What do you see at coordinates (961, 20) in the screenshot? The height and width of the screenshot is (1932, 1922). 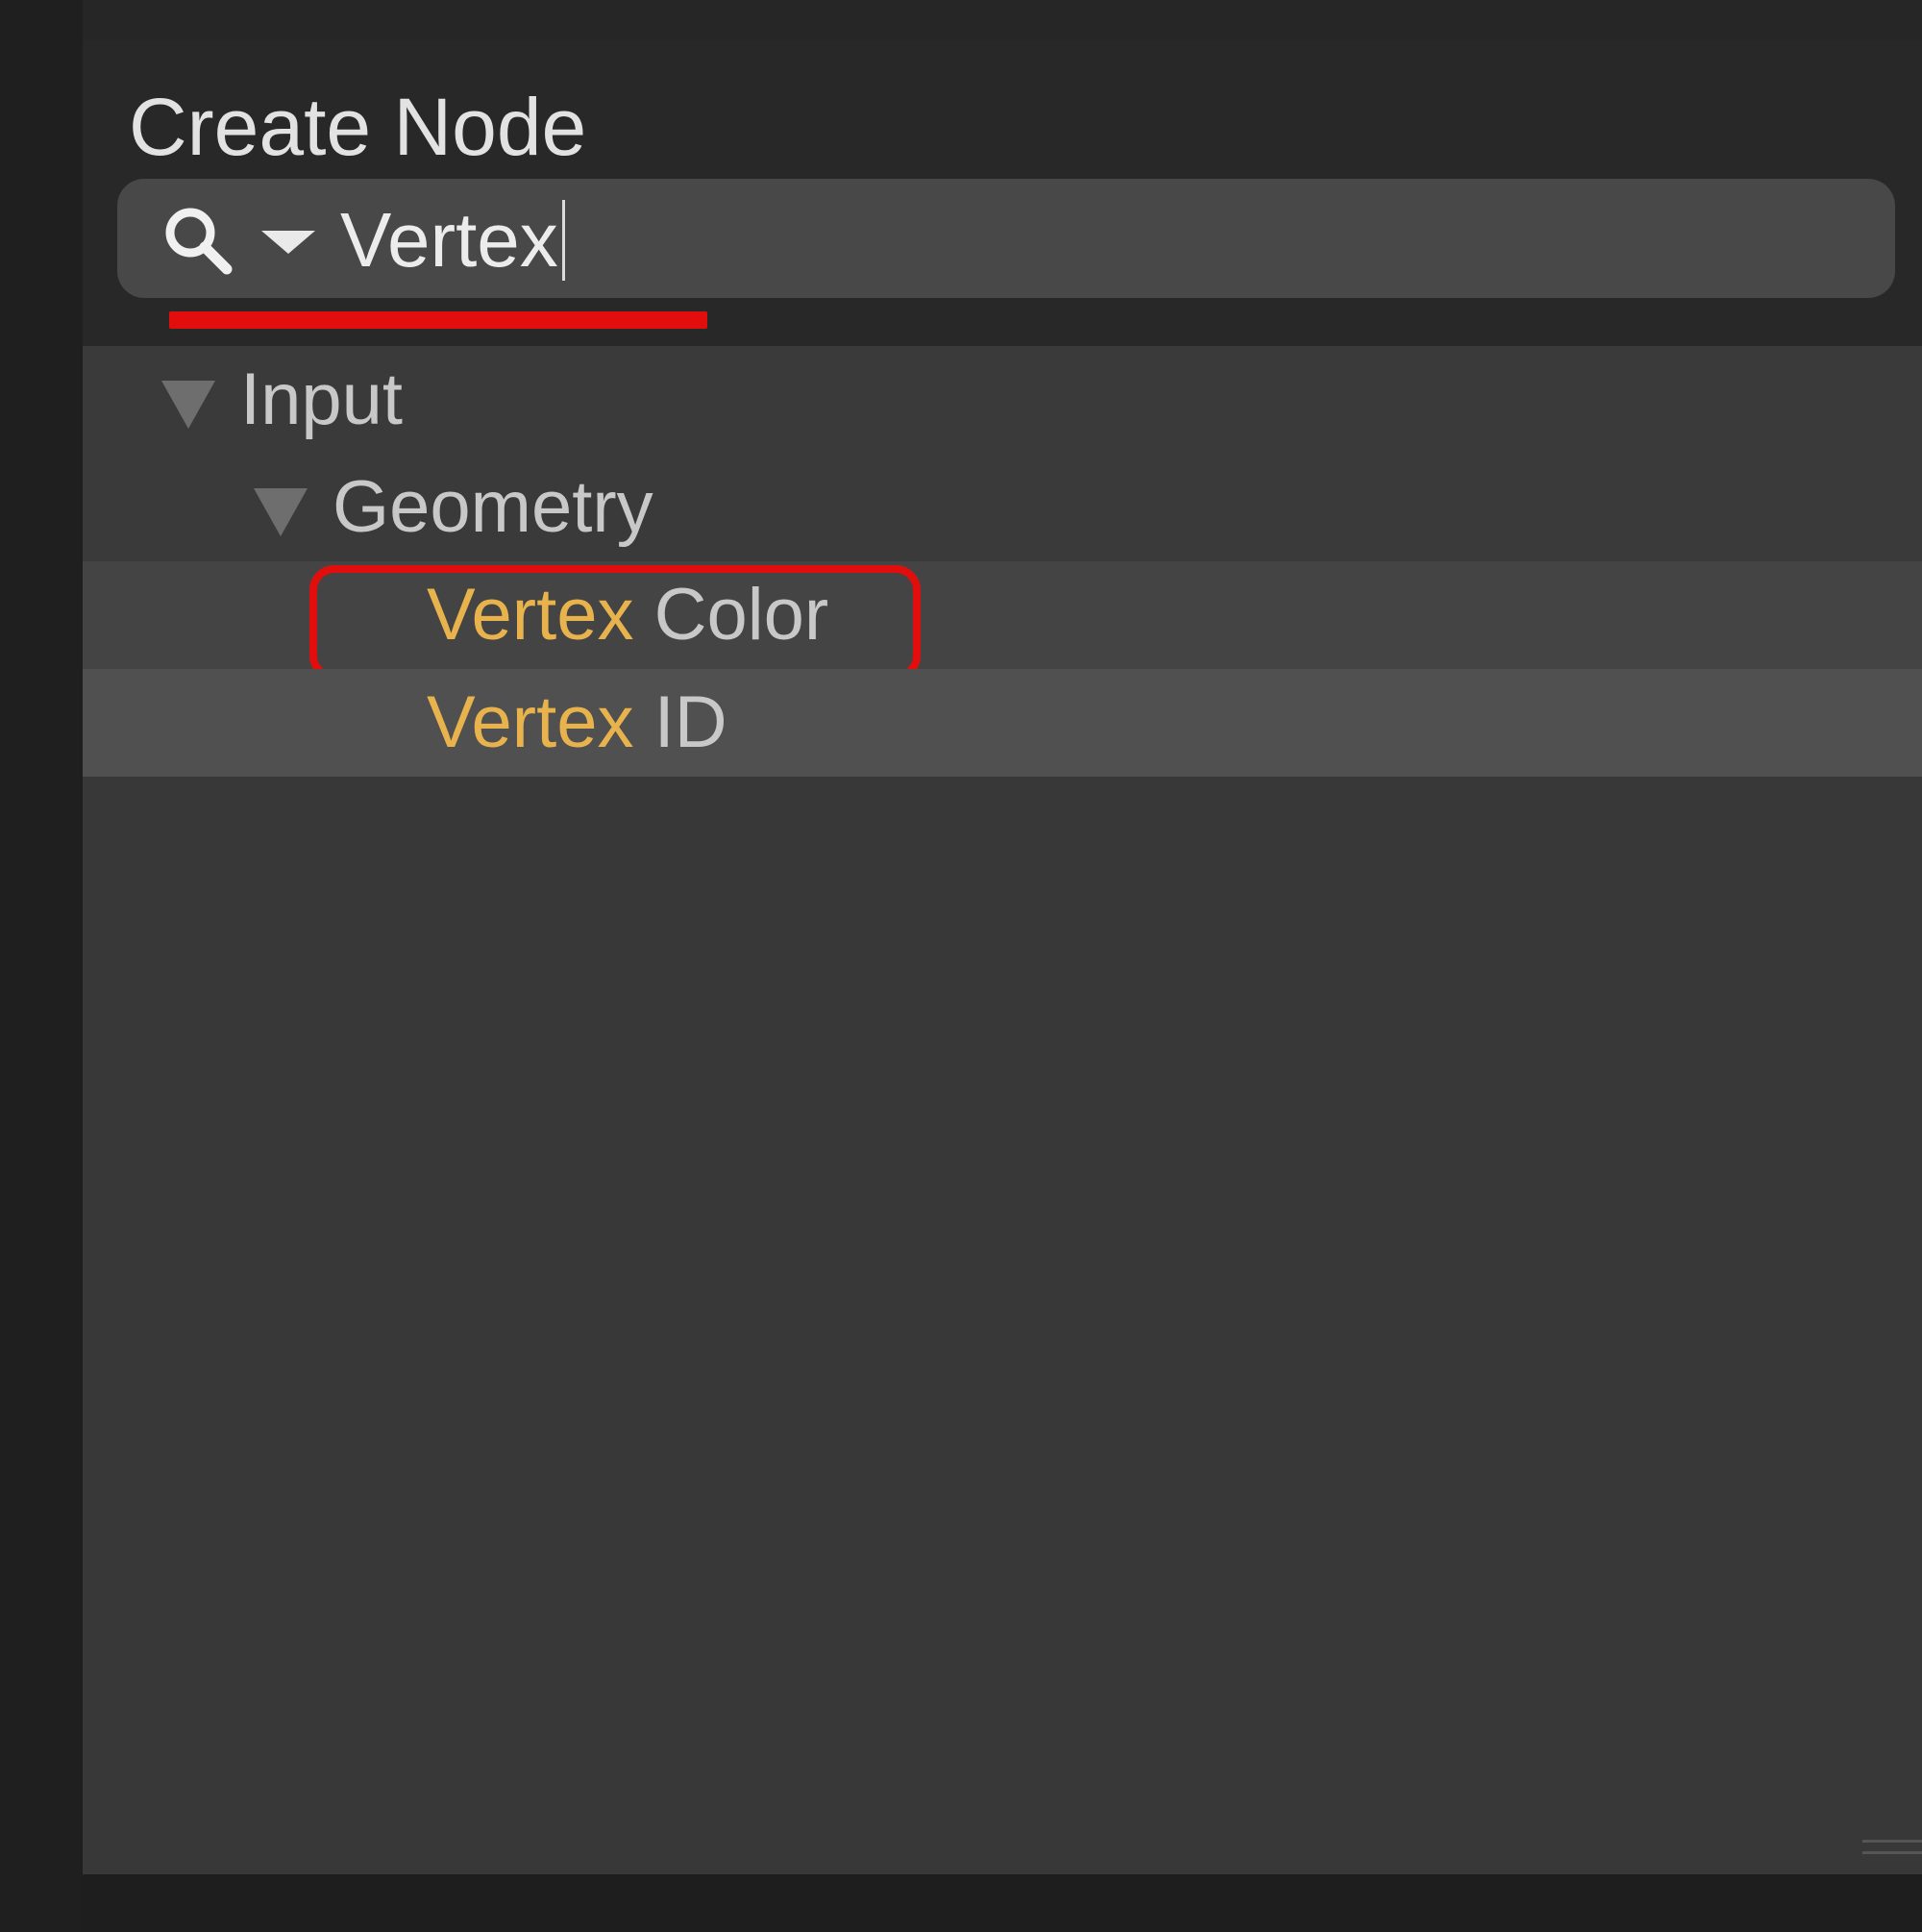 I see `window-top-bar` at bounding box center [961, 20].